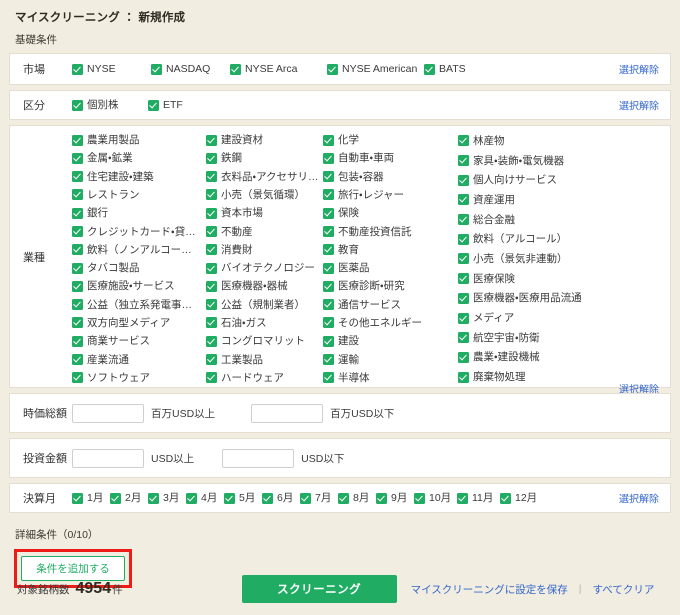 The width and height of the screenshot is (680, 615). Describe the element at coordinates (624, 589) in the screenshot. I see `clear-all-link: すべてクリア` at that location.